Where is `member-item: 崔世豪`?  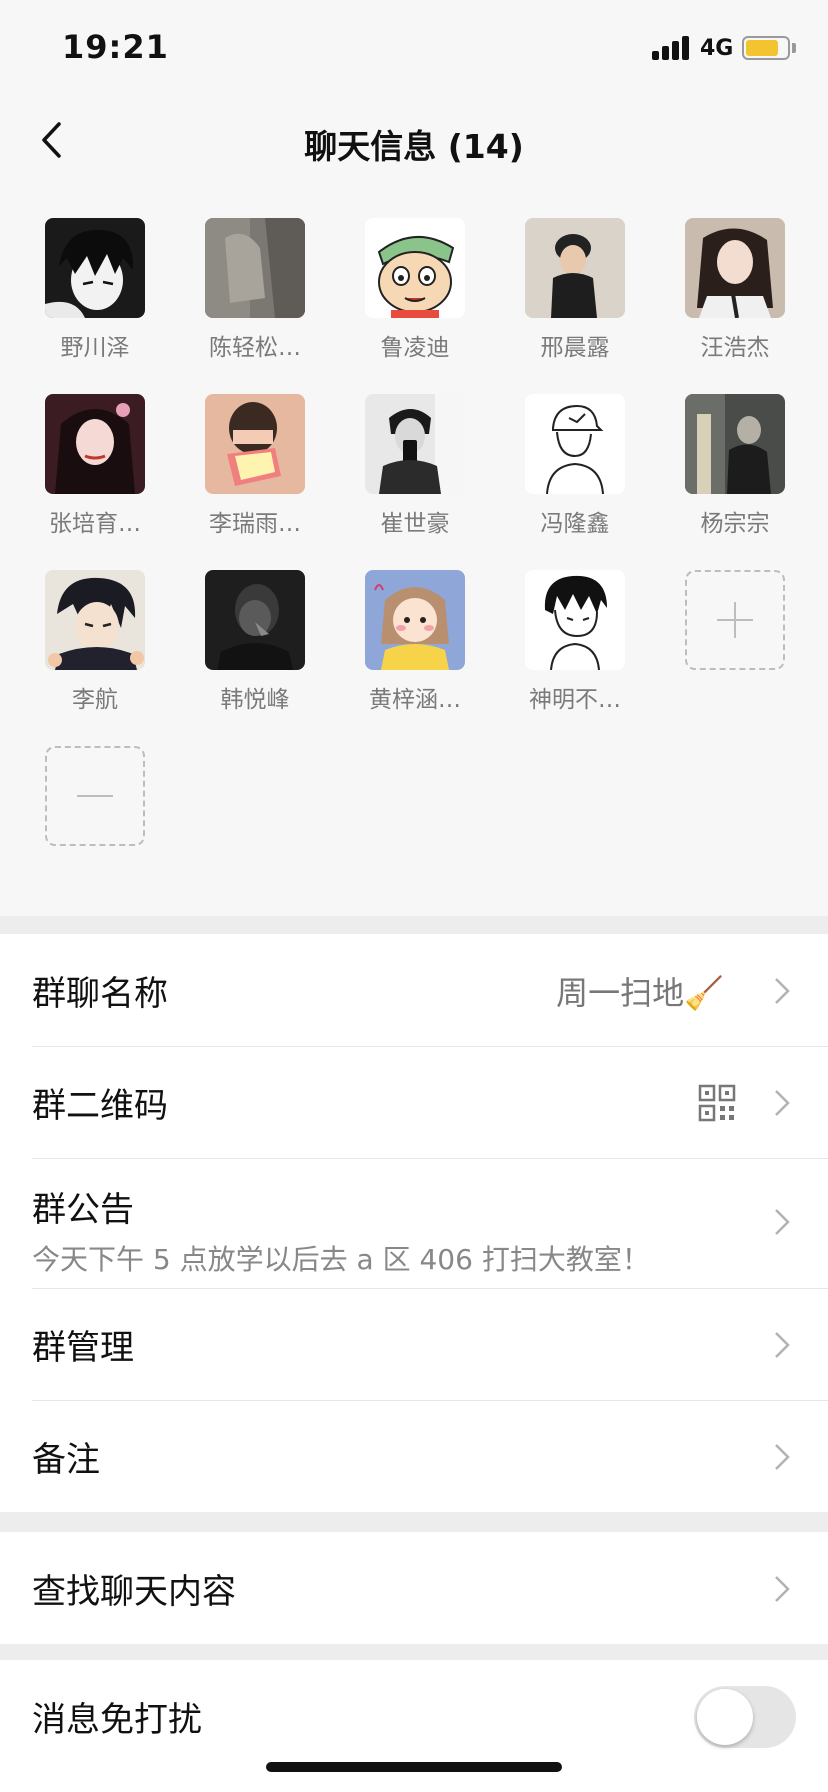 member-item: 崔世豪 is located at coordinates (415, 469).